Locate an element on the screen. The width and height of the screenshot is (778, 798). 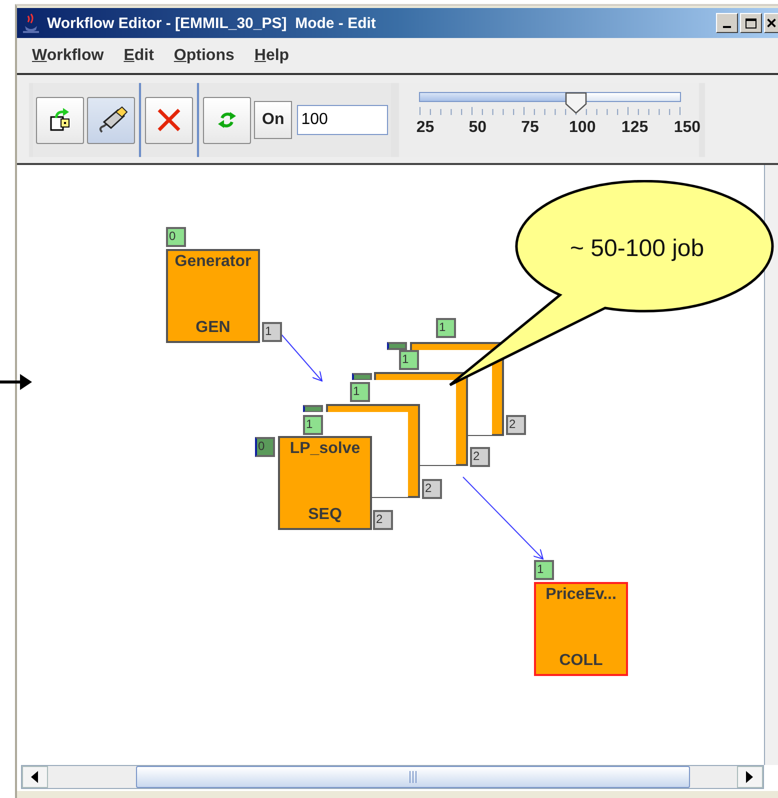
workflow-node: Generator GEN is located at coordinates (213, 296).